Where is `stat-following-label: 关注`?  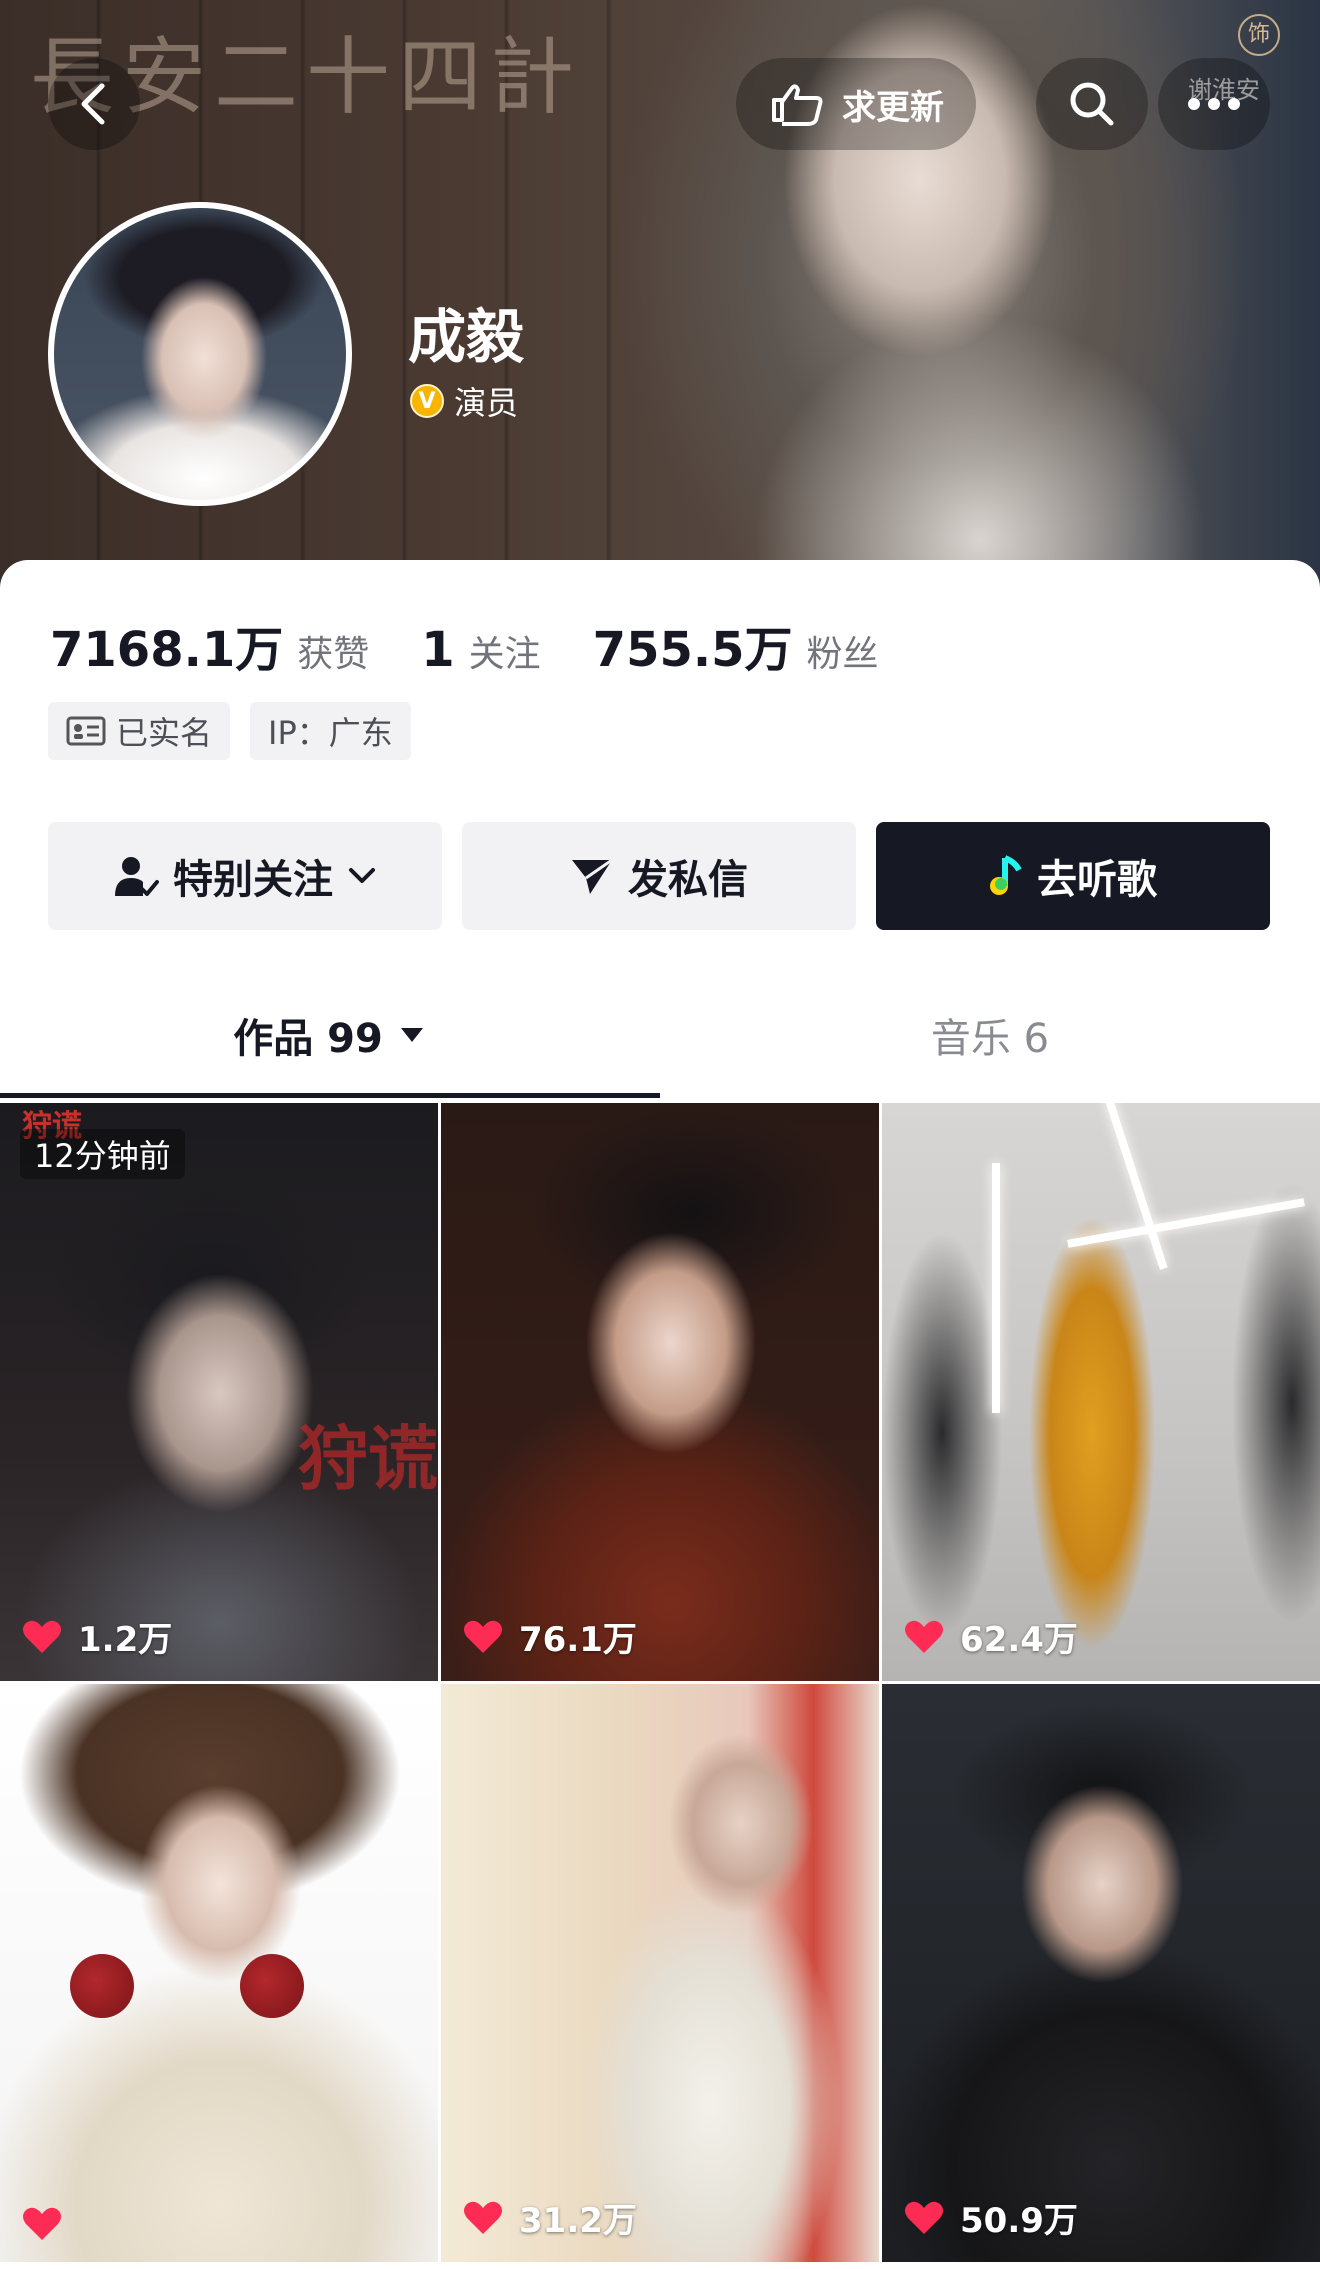 stat-following-label: 关注 is located at coordinates (504, 654).